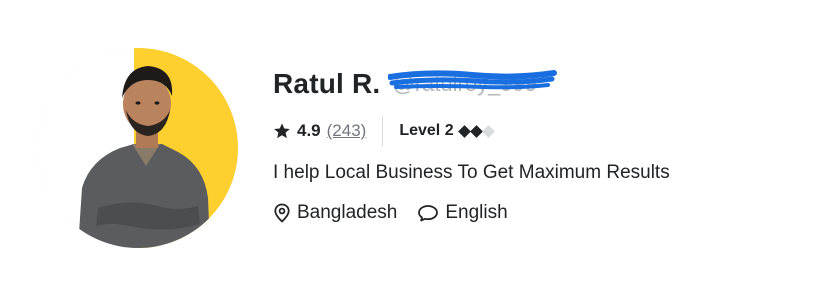 This screenshot has width=819, height=282. Describe the element at coordinates (383, 131) in the screenshot. I see `divider` at that location.